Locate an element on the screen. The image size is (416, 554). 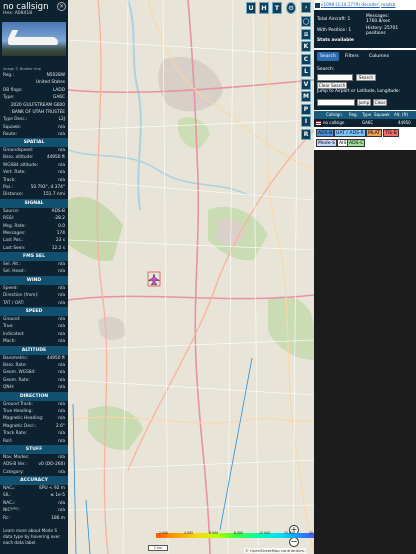
data-row: Distance: 151.7 nmi is located at coordinates (34, 194).